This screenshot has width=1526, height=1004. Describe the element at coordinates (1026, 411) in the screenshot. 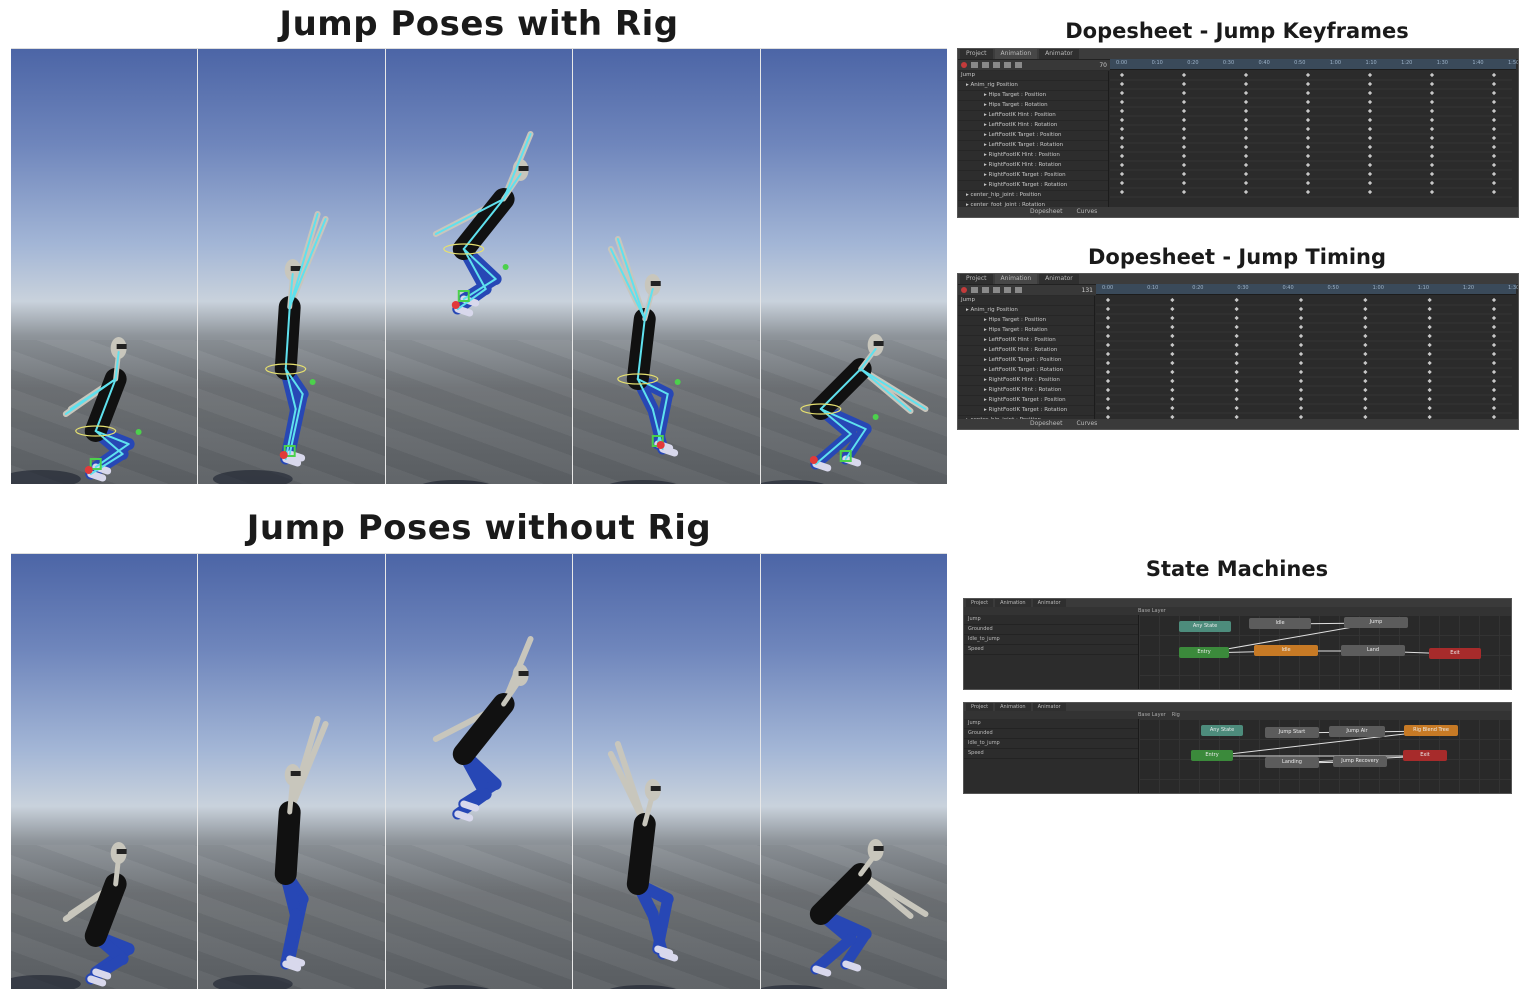

I see `track-row: ▸ RightFootIK Target : Rotation` at that location.